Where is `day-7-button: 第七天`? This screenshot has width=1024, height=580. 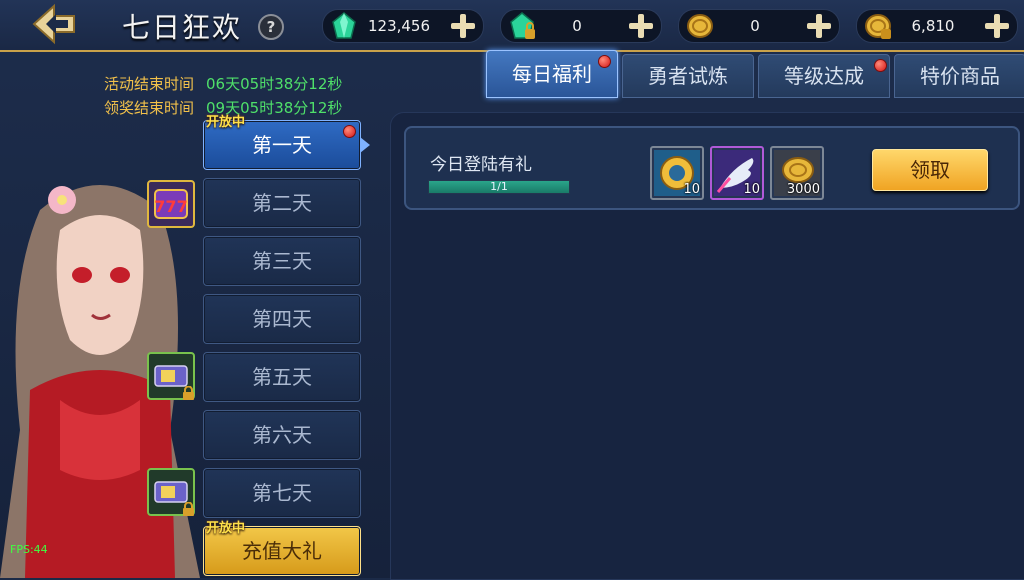 day-7-button: 第七天 is located at coordinates (282, 493).